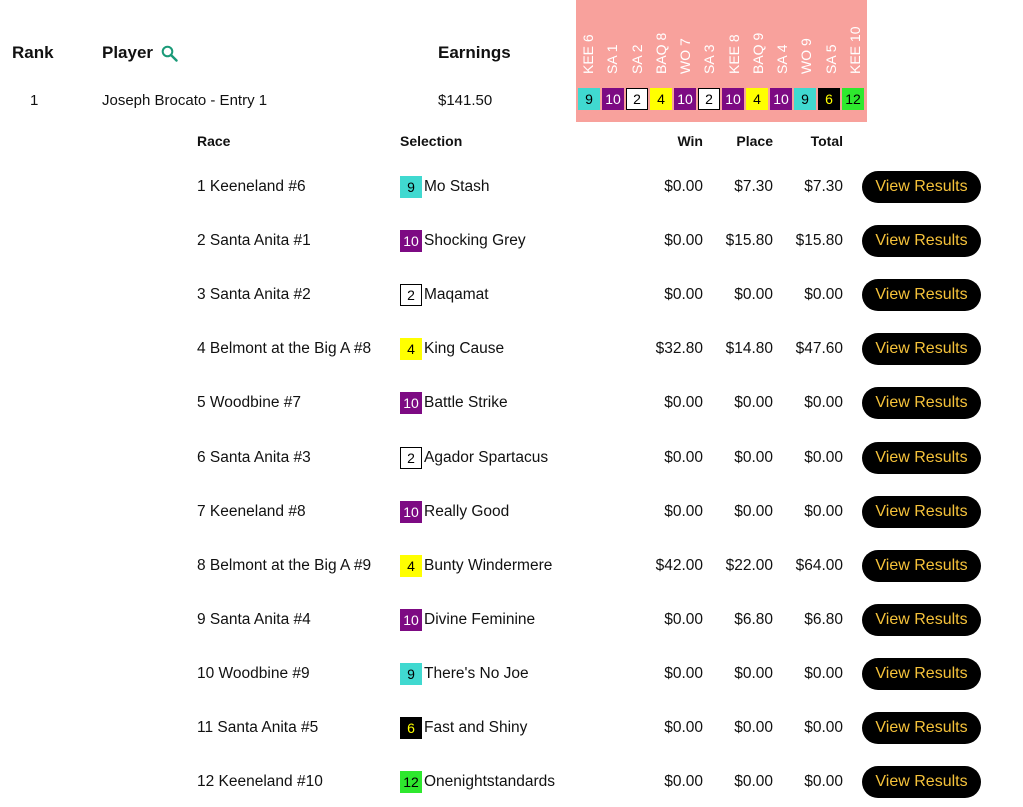 The image size is (1023, 807). I want to click on selection: 4 Bunty Windermere, so click(476, 566).